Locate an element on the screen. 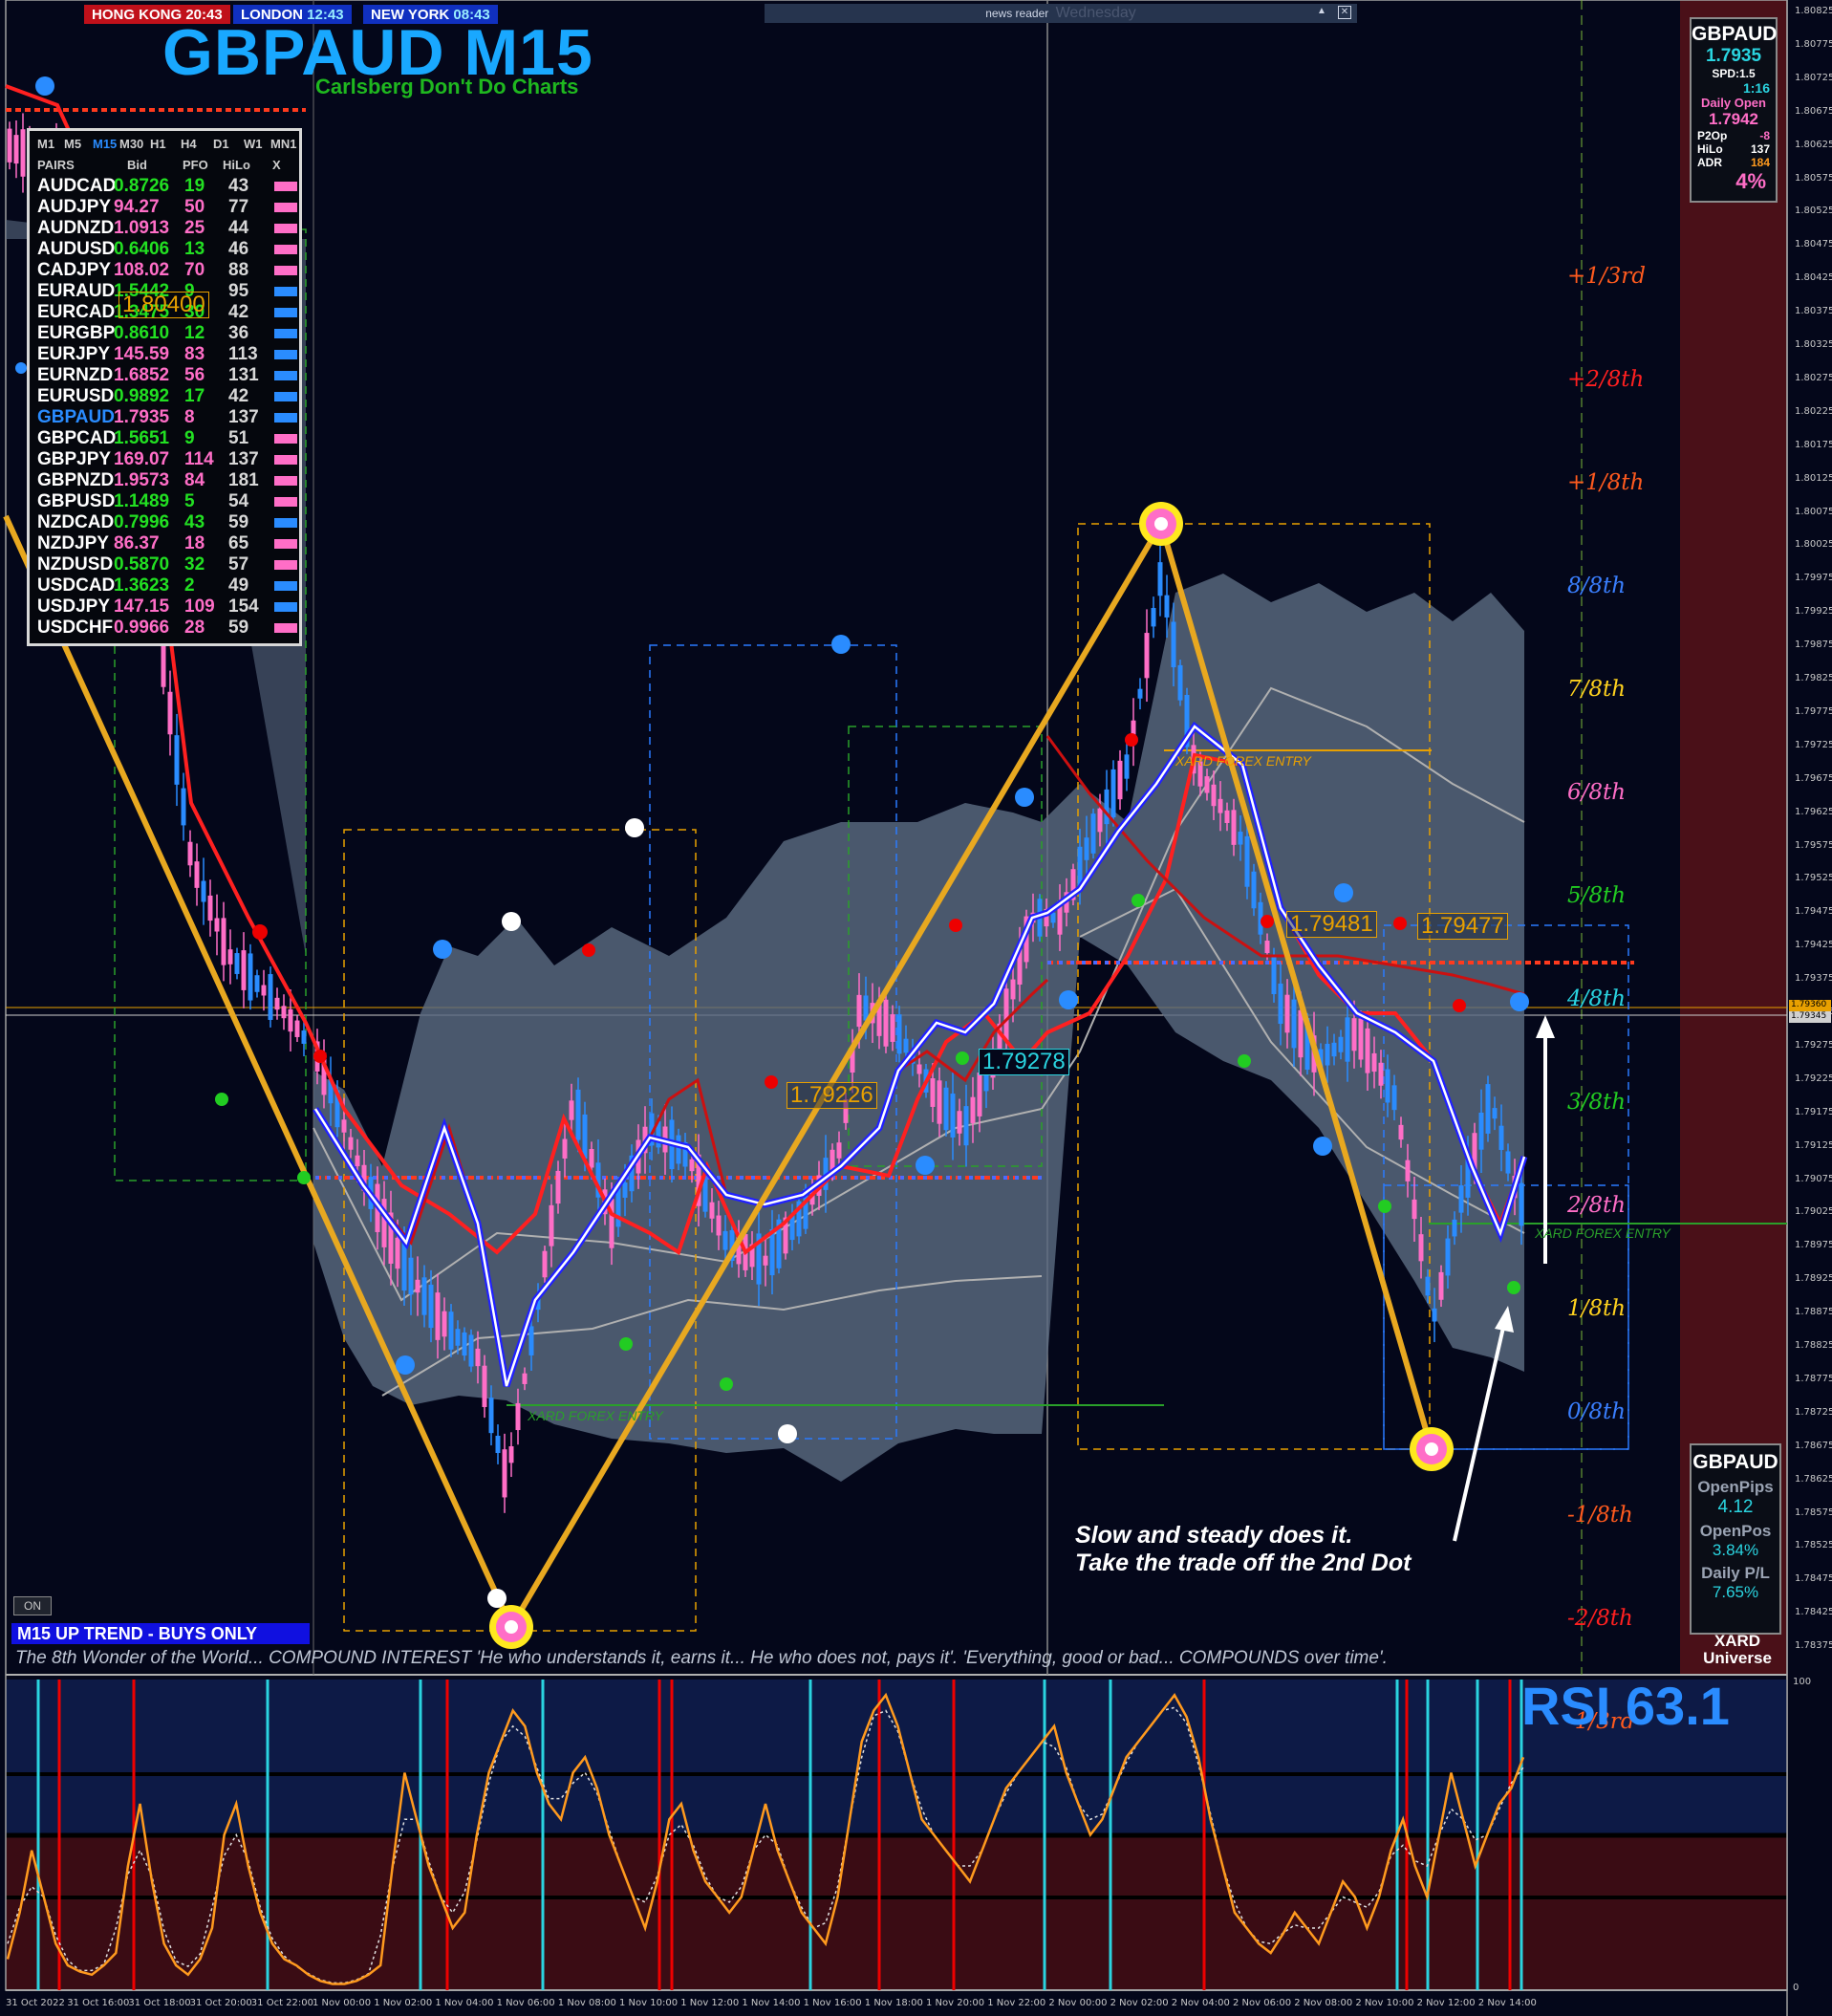 The width and height of the screenshot is (1832, 2016). pair-bid: 1.0913 is located at coordinates (142, 228).